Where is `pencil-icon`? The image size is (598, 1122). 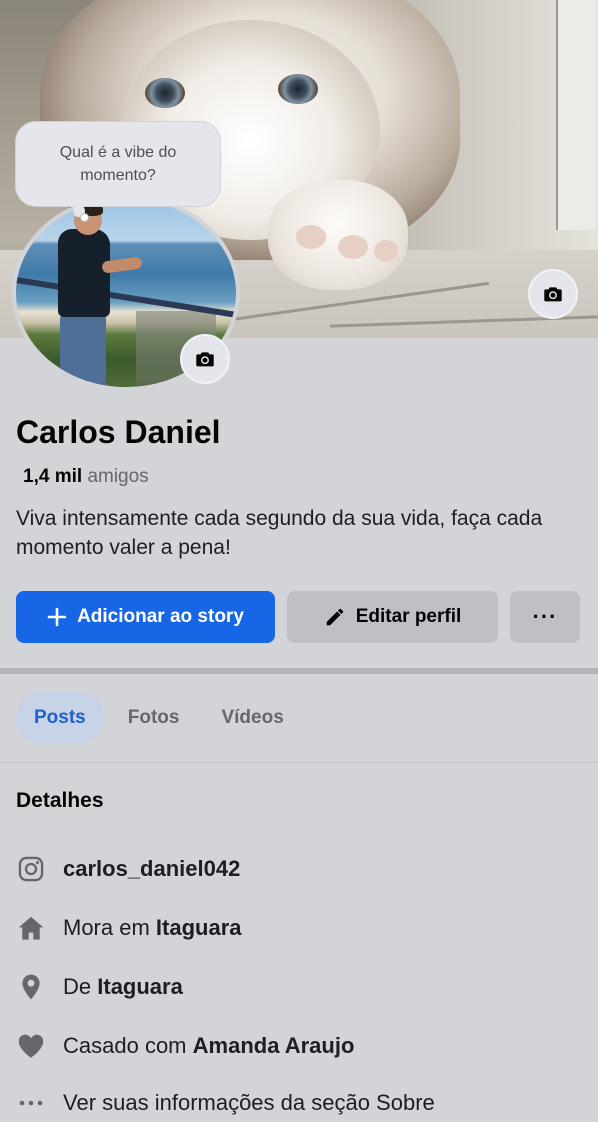
pencil-icon is located at coordinates (334, 617).